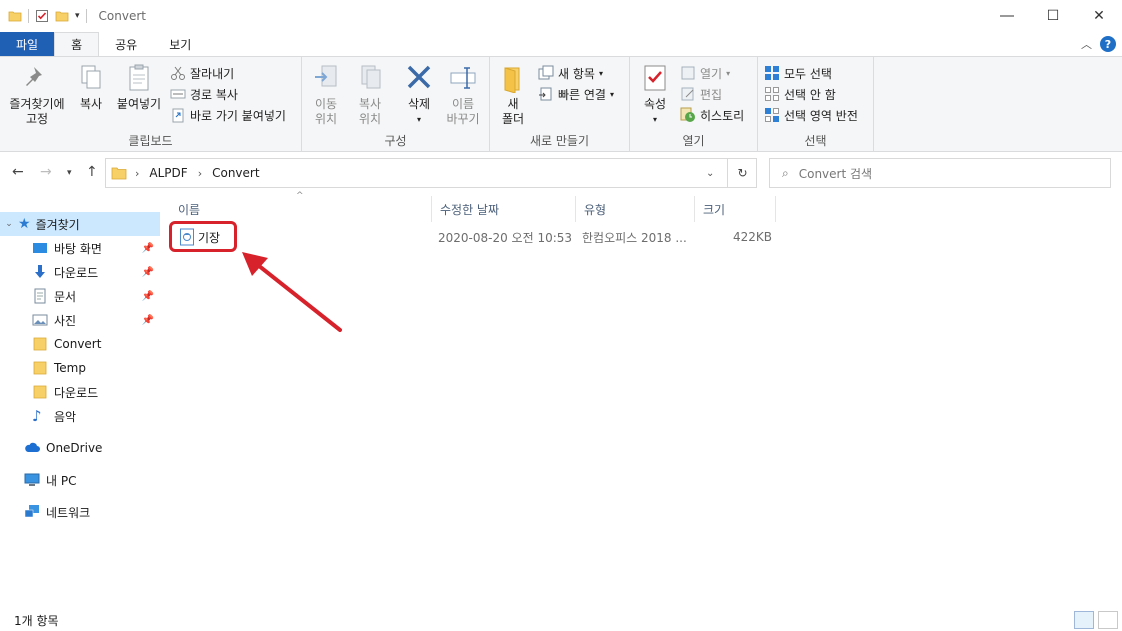 The image size is (1122, 631). I want to click on move-to-label: 이동 위치, so click(326, 111).